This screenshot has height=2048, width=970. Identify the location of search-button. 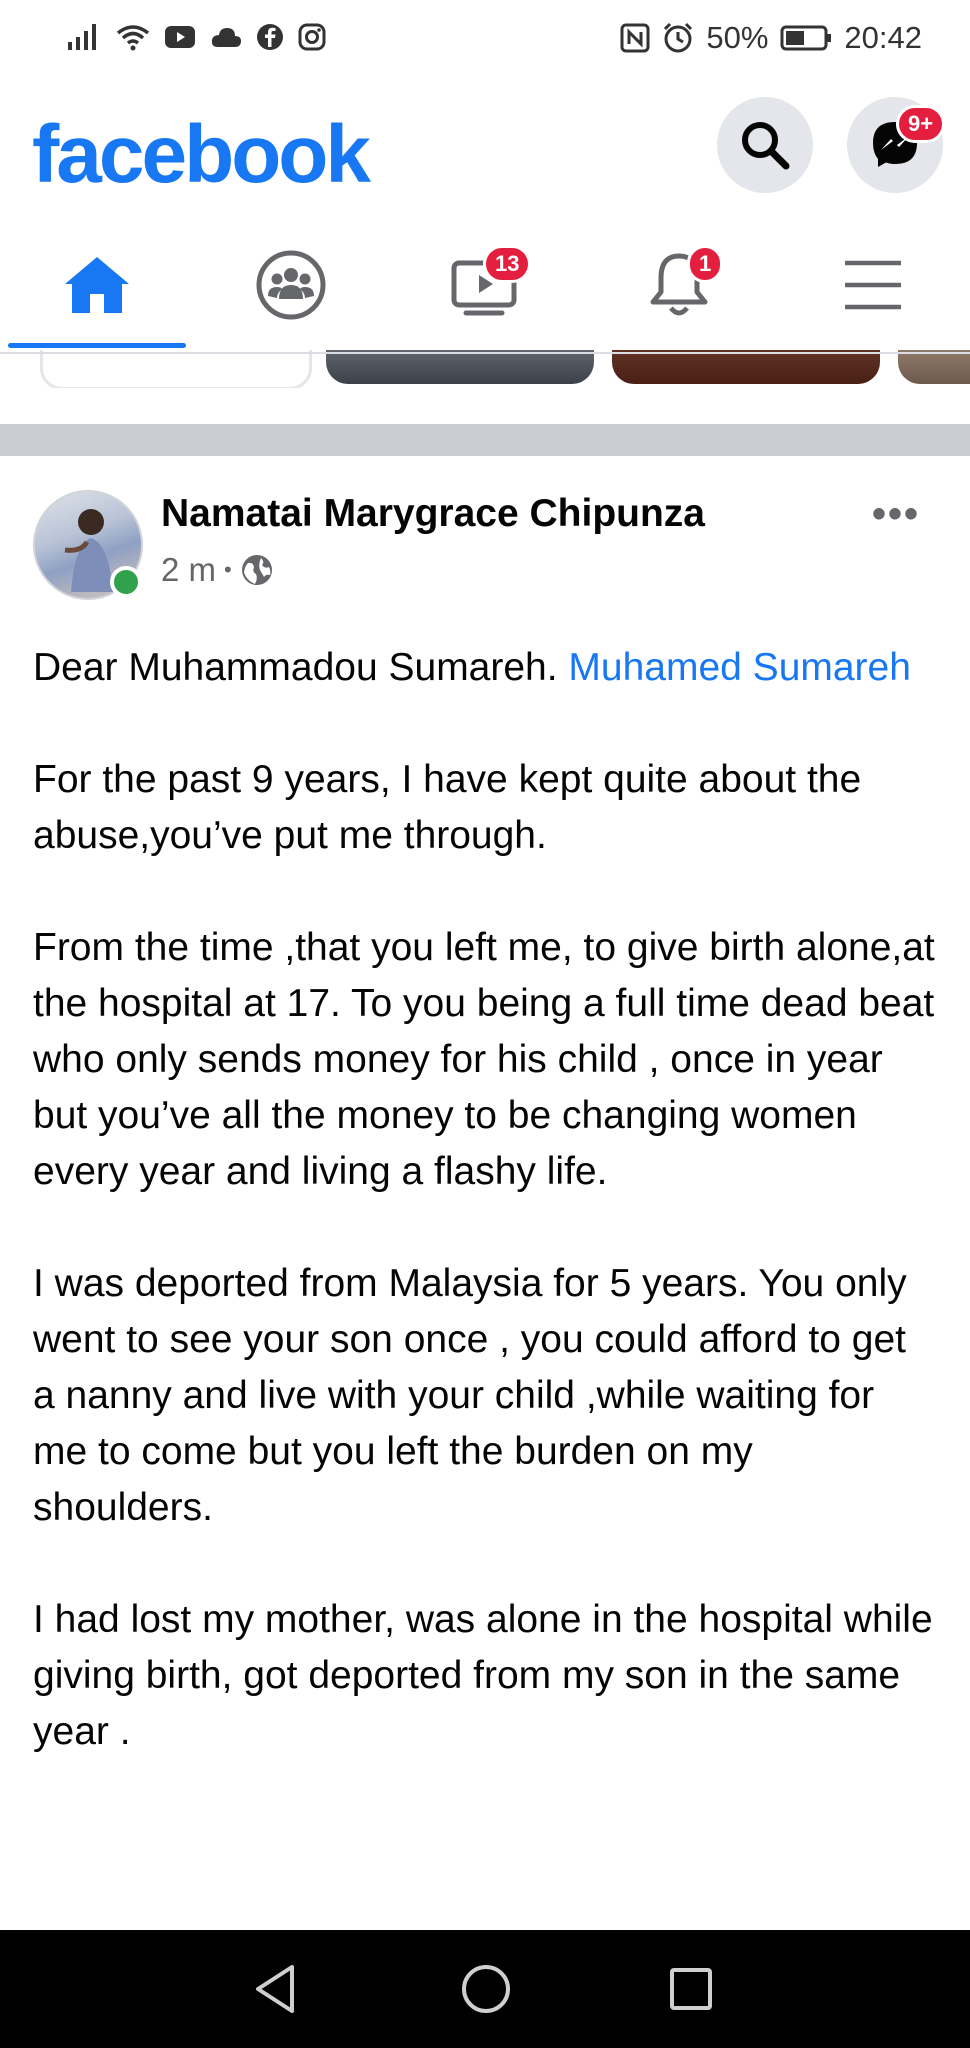
(765, 145).